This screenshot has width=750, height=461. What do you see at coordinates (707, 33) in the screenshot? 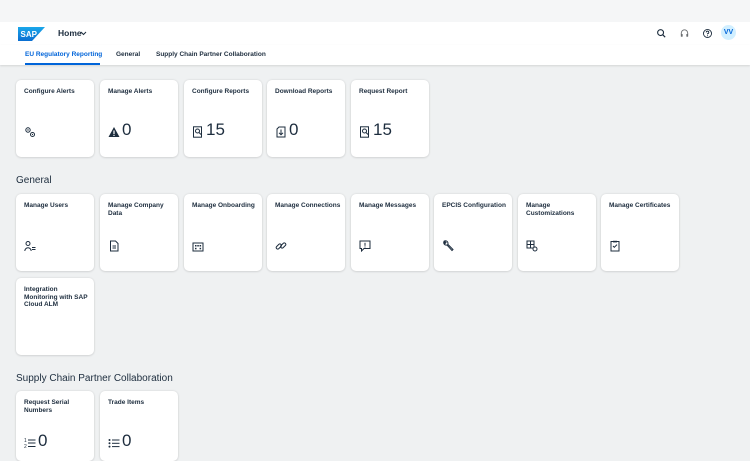
I see `help-icon` at bounding box center [707, 33].